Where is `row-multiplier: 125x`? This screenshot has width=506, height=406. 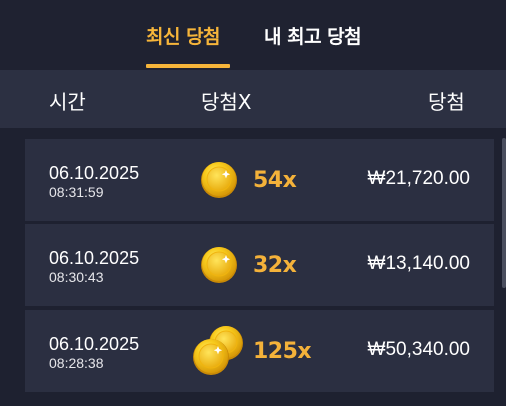 row-multiplier: 125x is located at coordinates (282, 351).